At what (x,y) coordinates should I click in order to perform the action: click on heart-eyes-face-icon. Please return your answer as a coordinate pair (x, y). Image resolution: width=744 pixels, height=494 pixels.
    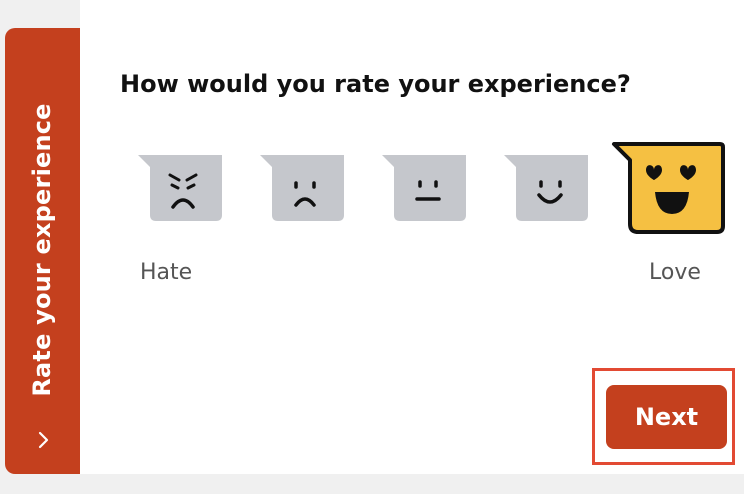
    Looking at the image, I should click on (668, 188).